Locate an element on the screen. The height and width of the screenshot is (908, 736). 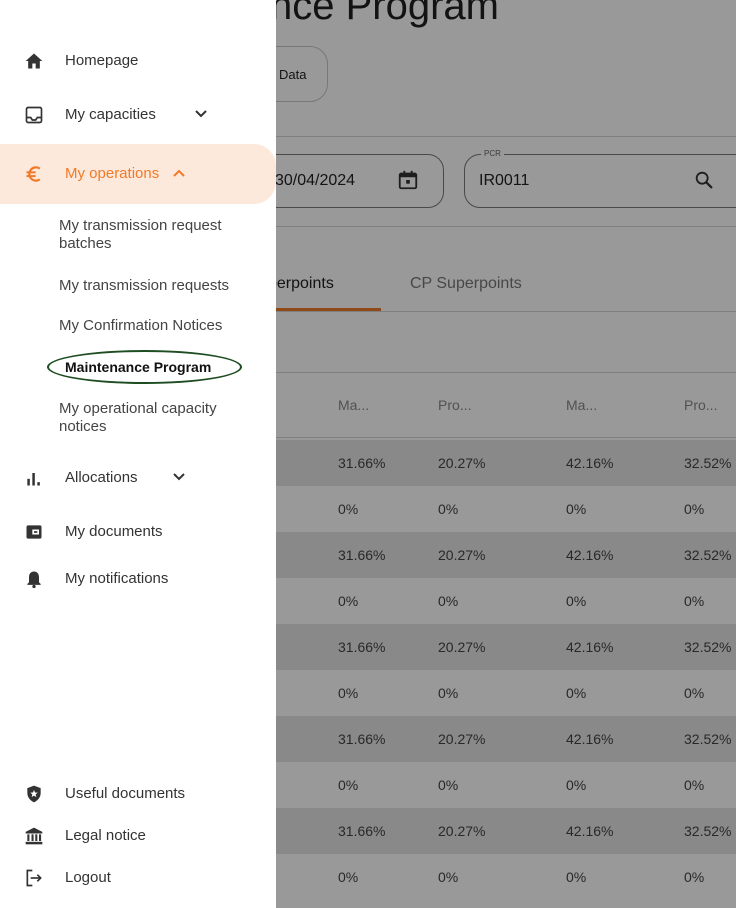
nav-item-legal-notice: Legal notice is located at coordinates (138, 836).